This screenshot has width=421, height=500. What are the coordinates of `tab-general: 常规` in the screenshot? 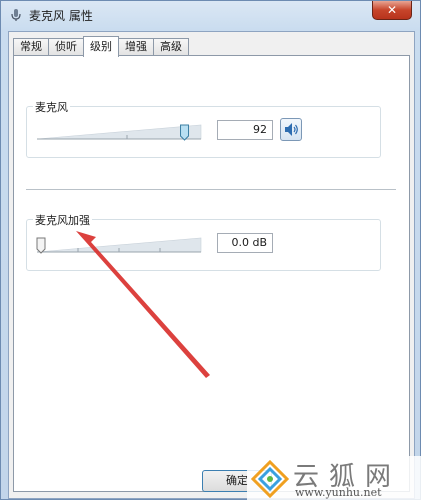 It's located at (31, 47).